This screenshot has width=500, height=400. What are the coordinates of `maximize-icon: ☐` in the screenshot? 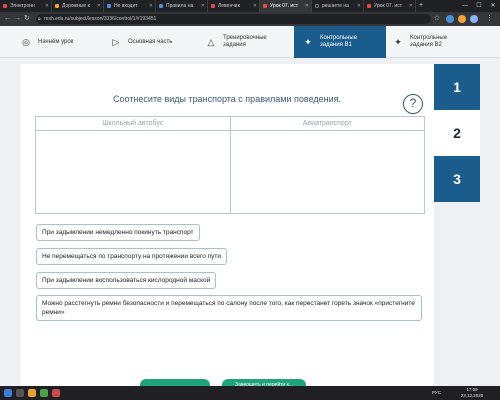 It's located at (479, 6).